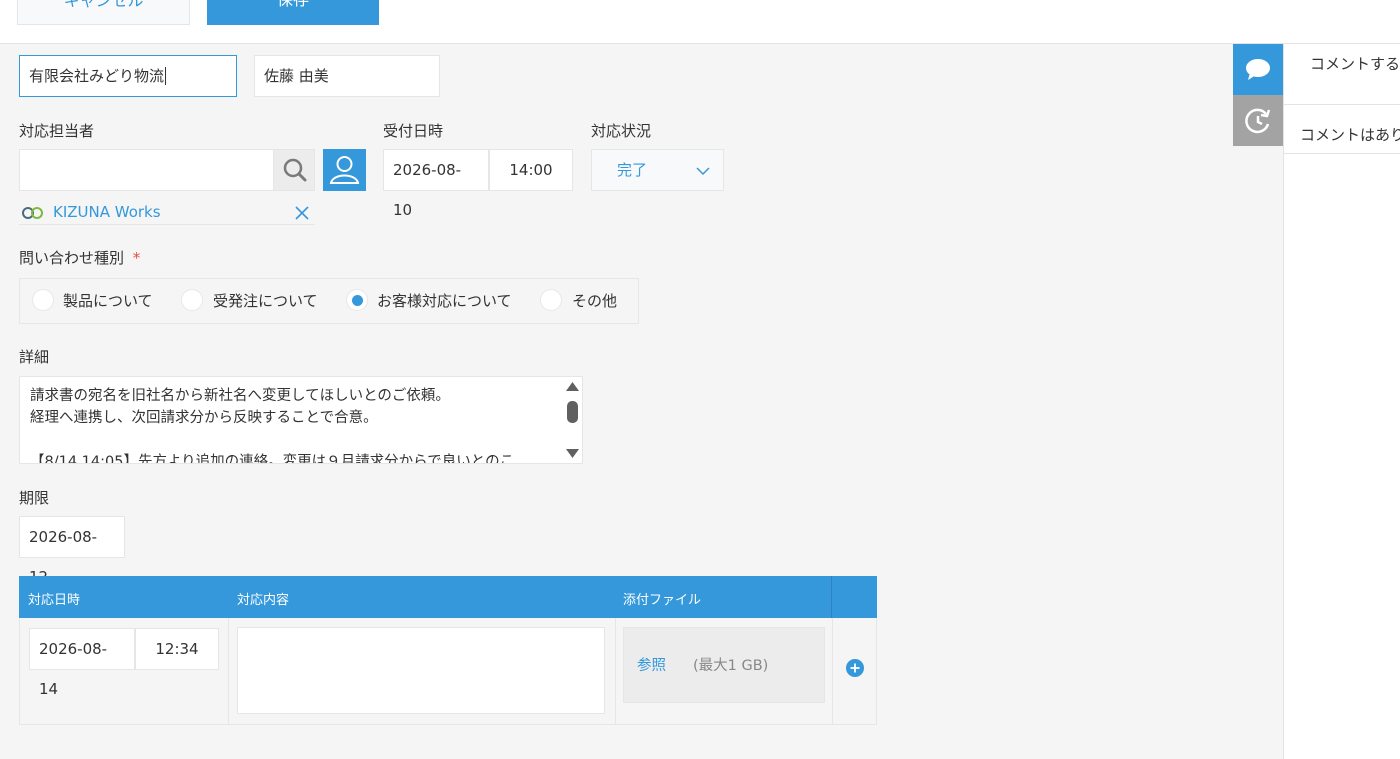 The height and width of the screenshot is (759, 1400). What do you see at coordinates (1350, 135) in the screenshot?
I see `no-comments-text: コメントはあり` at bounding box center [1350, 135].